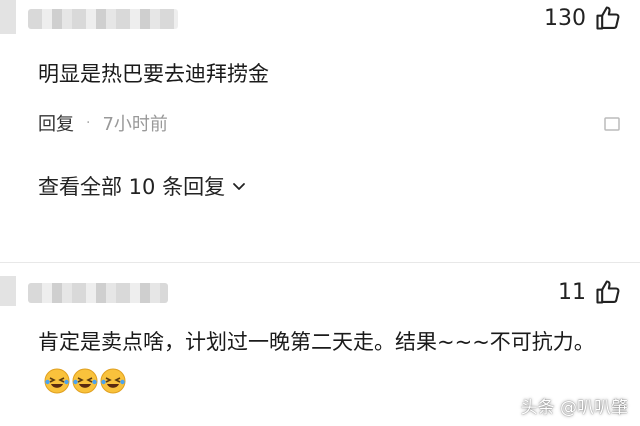 The width and height of the screenshot is (640, 426). I want to click on like-button: 130, so click(583, 18).